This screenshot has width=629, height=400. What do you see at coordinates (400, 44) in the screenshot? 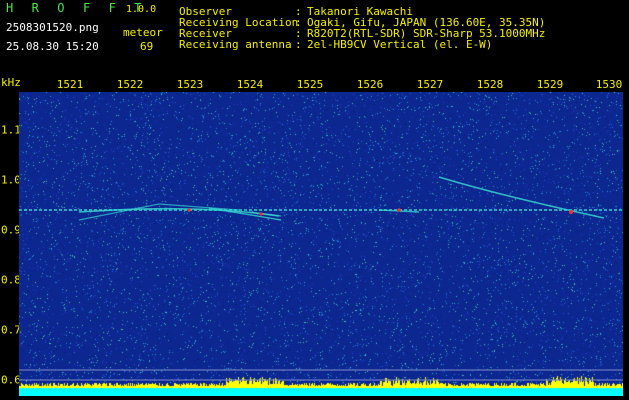
I see `info-value: 2el-HB9CV Vertical (el. E-W)` at bounding box center [400, 44].